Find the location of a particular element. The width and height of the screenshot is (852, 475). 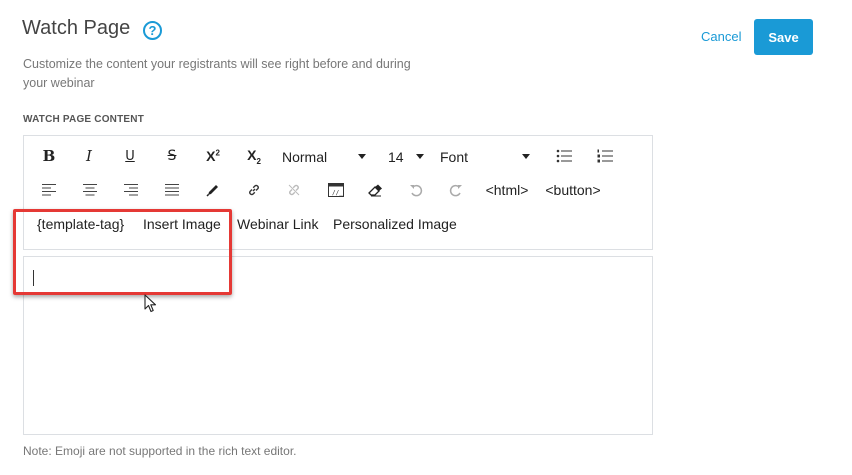

insert-html-button: <html> is located at coordinates (507, 190).